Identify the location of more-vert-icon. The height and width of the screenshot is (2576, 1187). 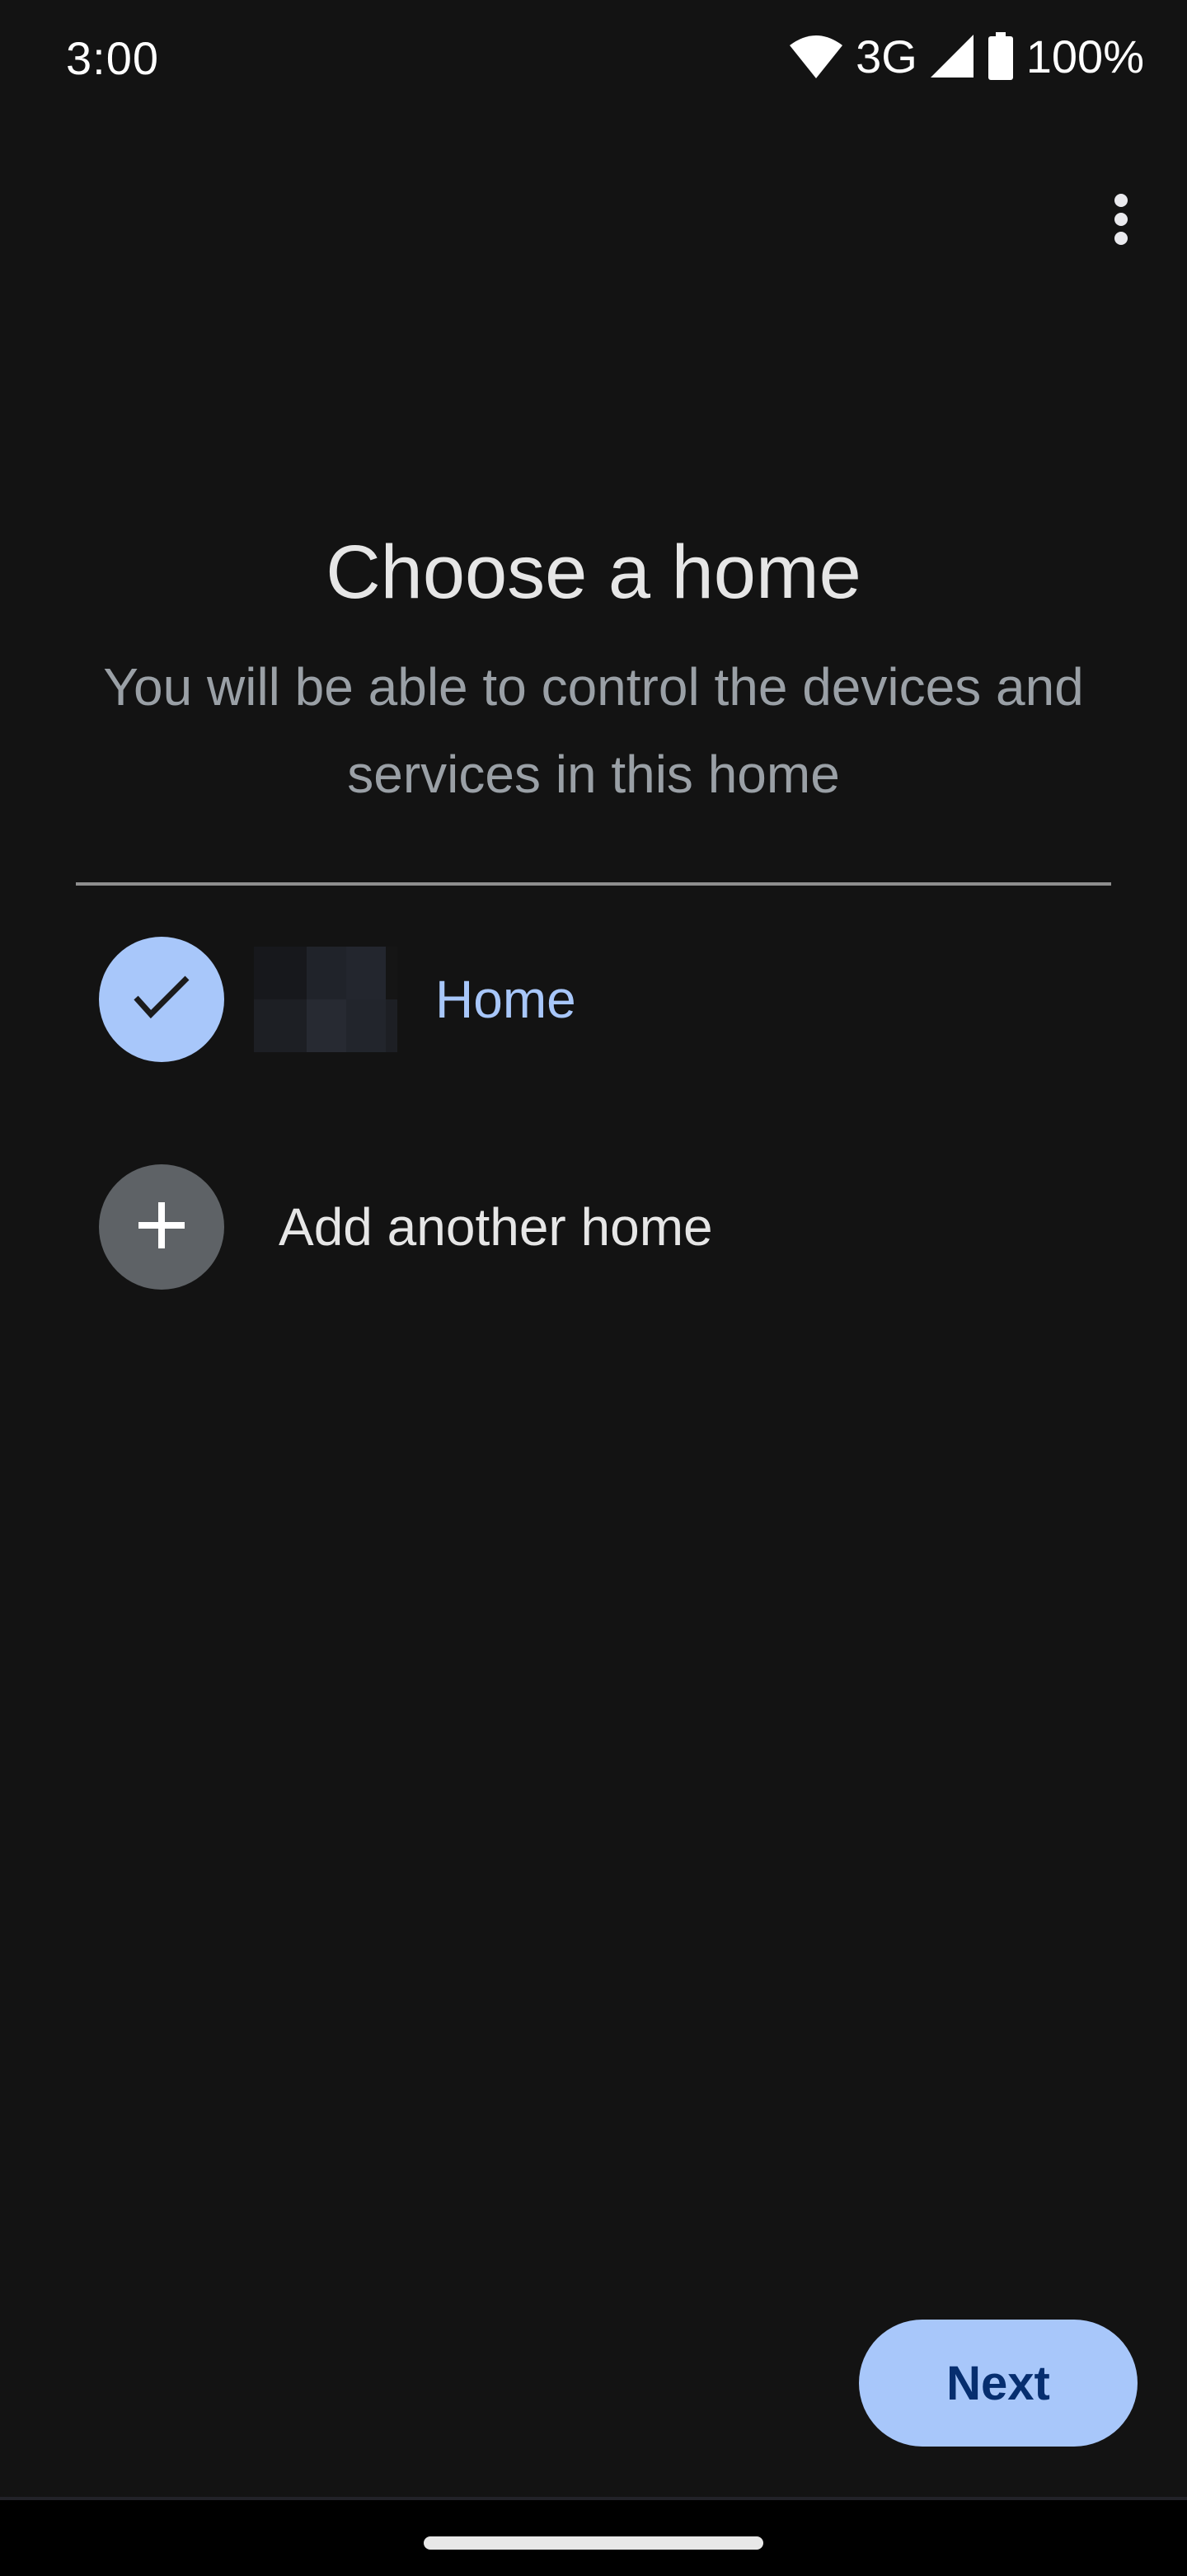
(1121, 223).